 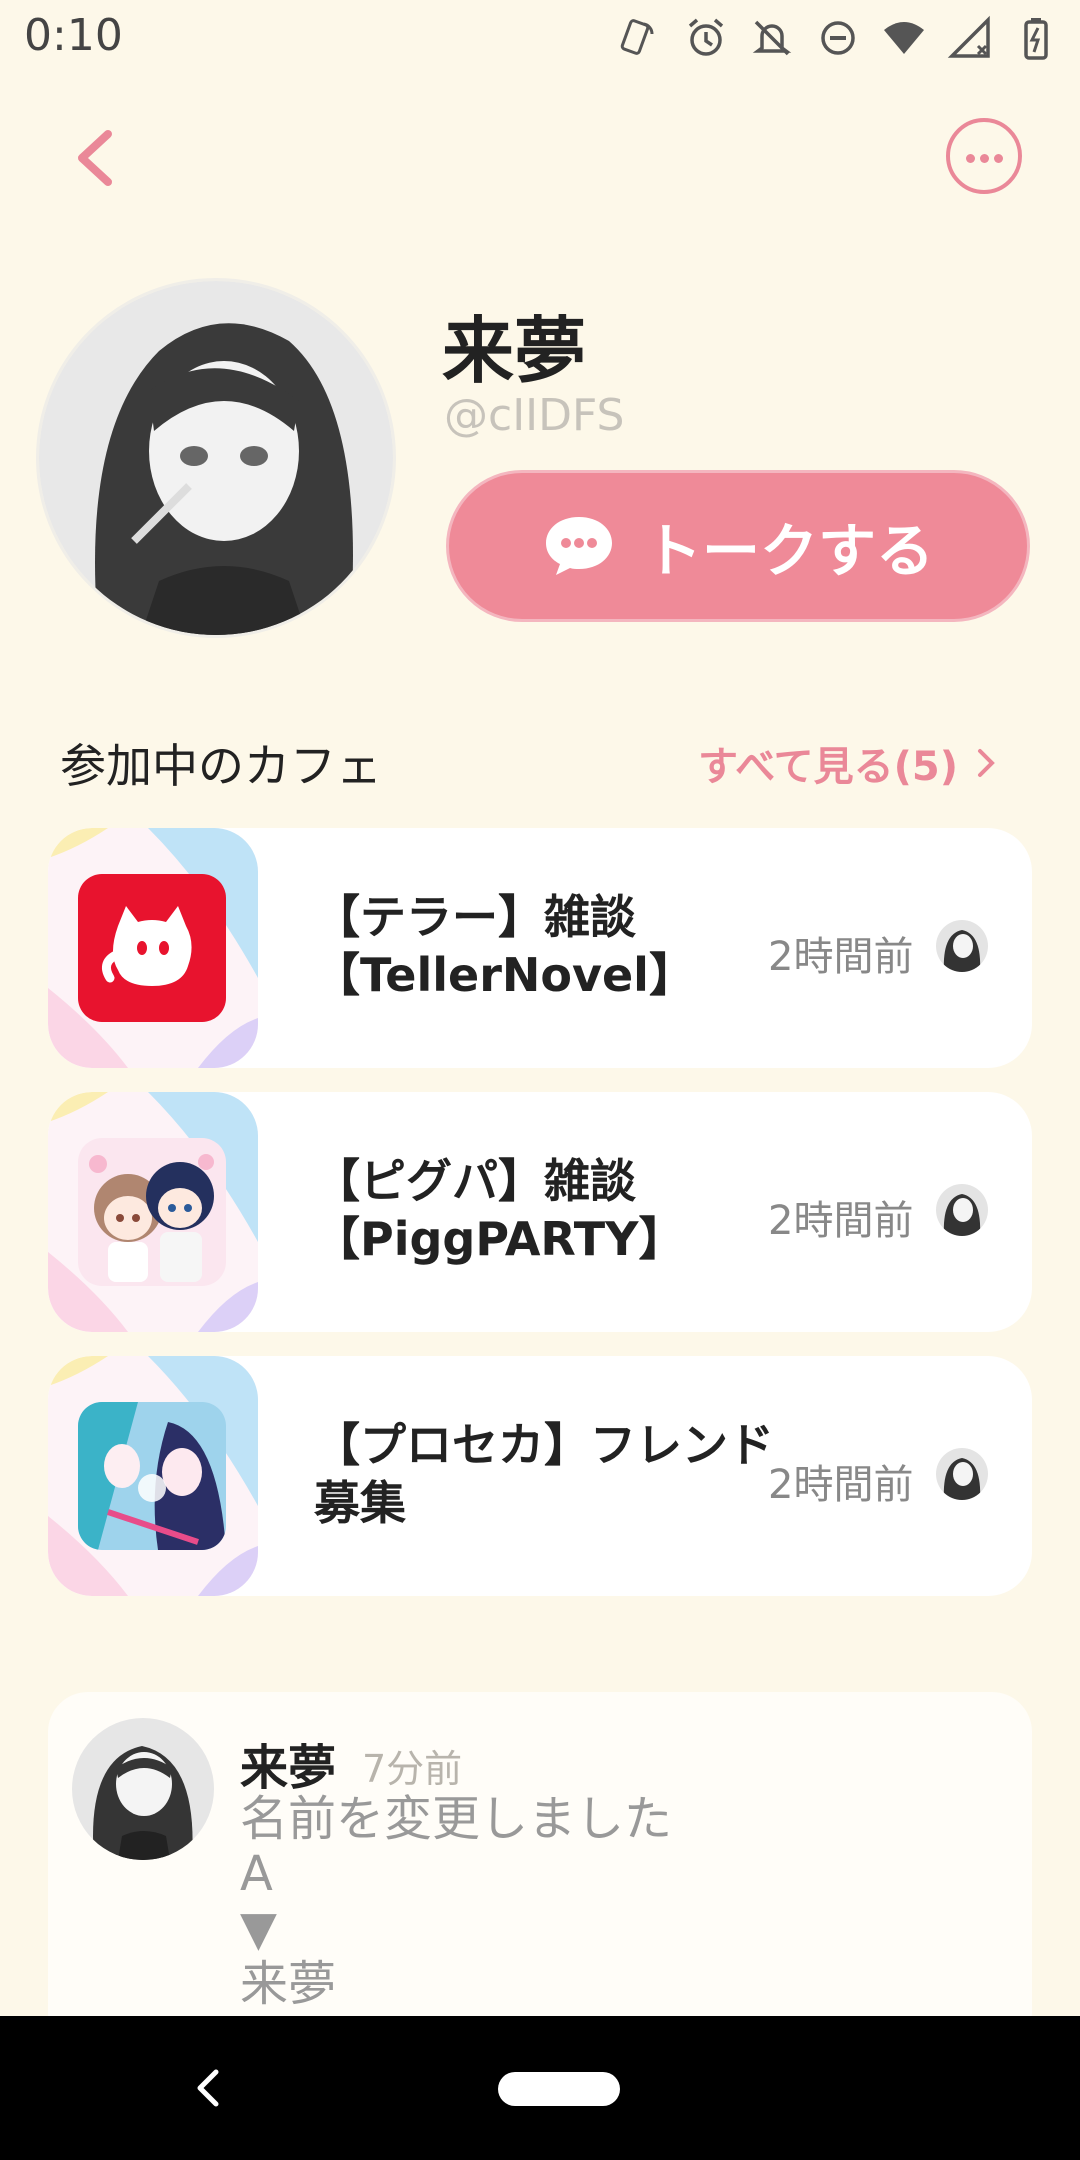 What do you see at coordinates (986, 763) in the screenshot?
I see `chevron-right-icon` at bounding box center [986, 763].